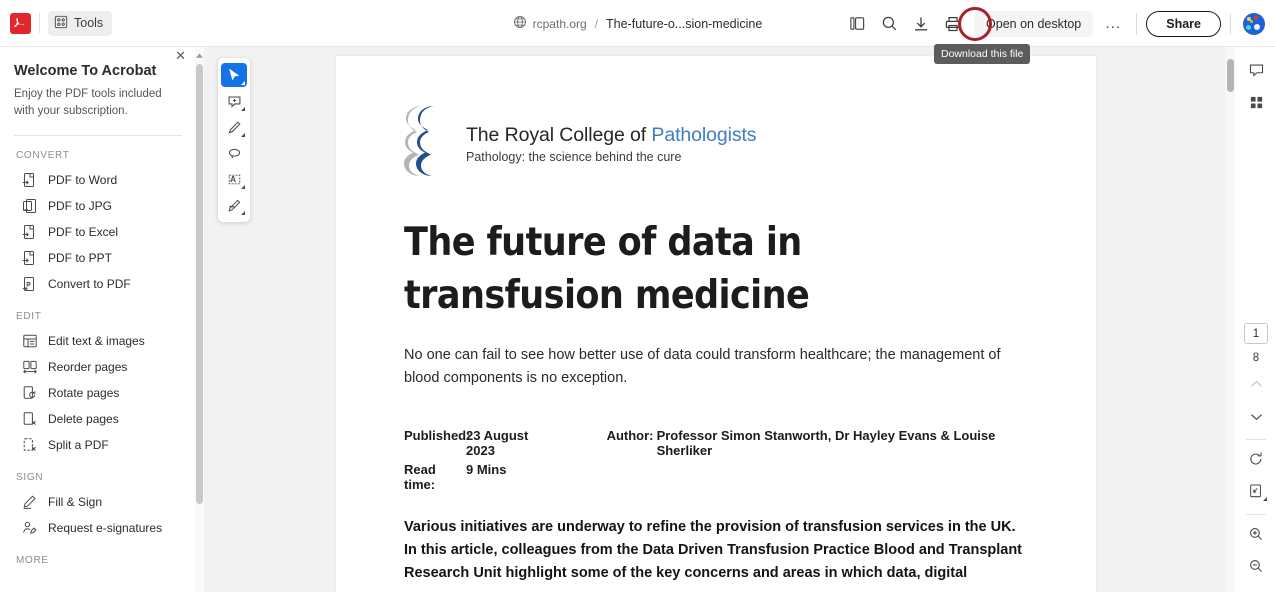  Describe the element at coordinates (982, 54) in the screenshot. I see `download-tooltip: Download this file` at that location.